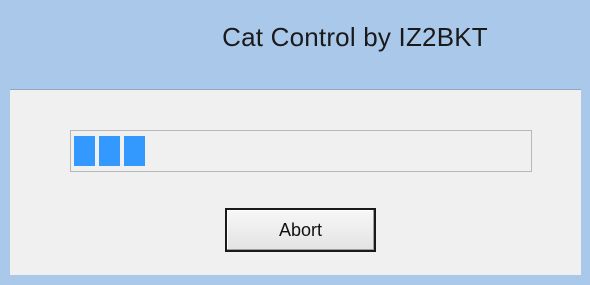  I want to click on progress-bar, so click(301, 151).